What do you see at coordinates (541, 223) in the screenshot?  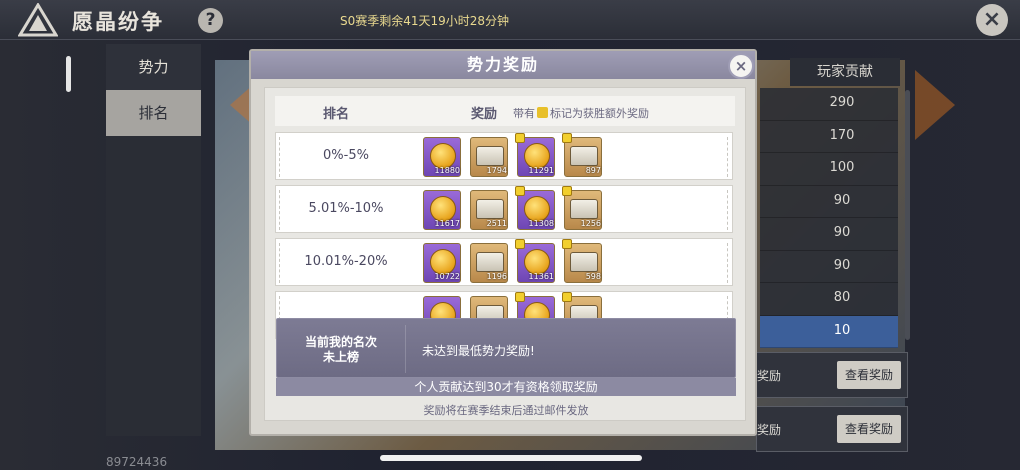 I see `item-quantity: 11308` at bounding box center [541, 223].